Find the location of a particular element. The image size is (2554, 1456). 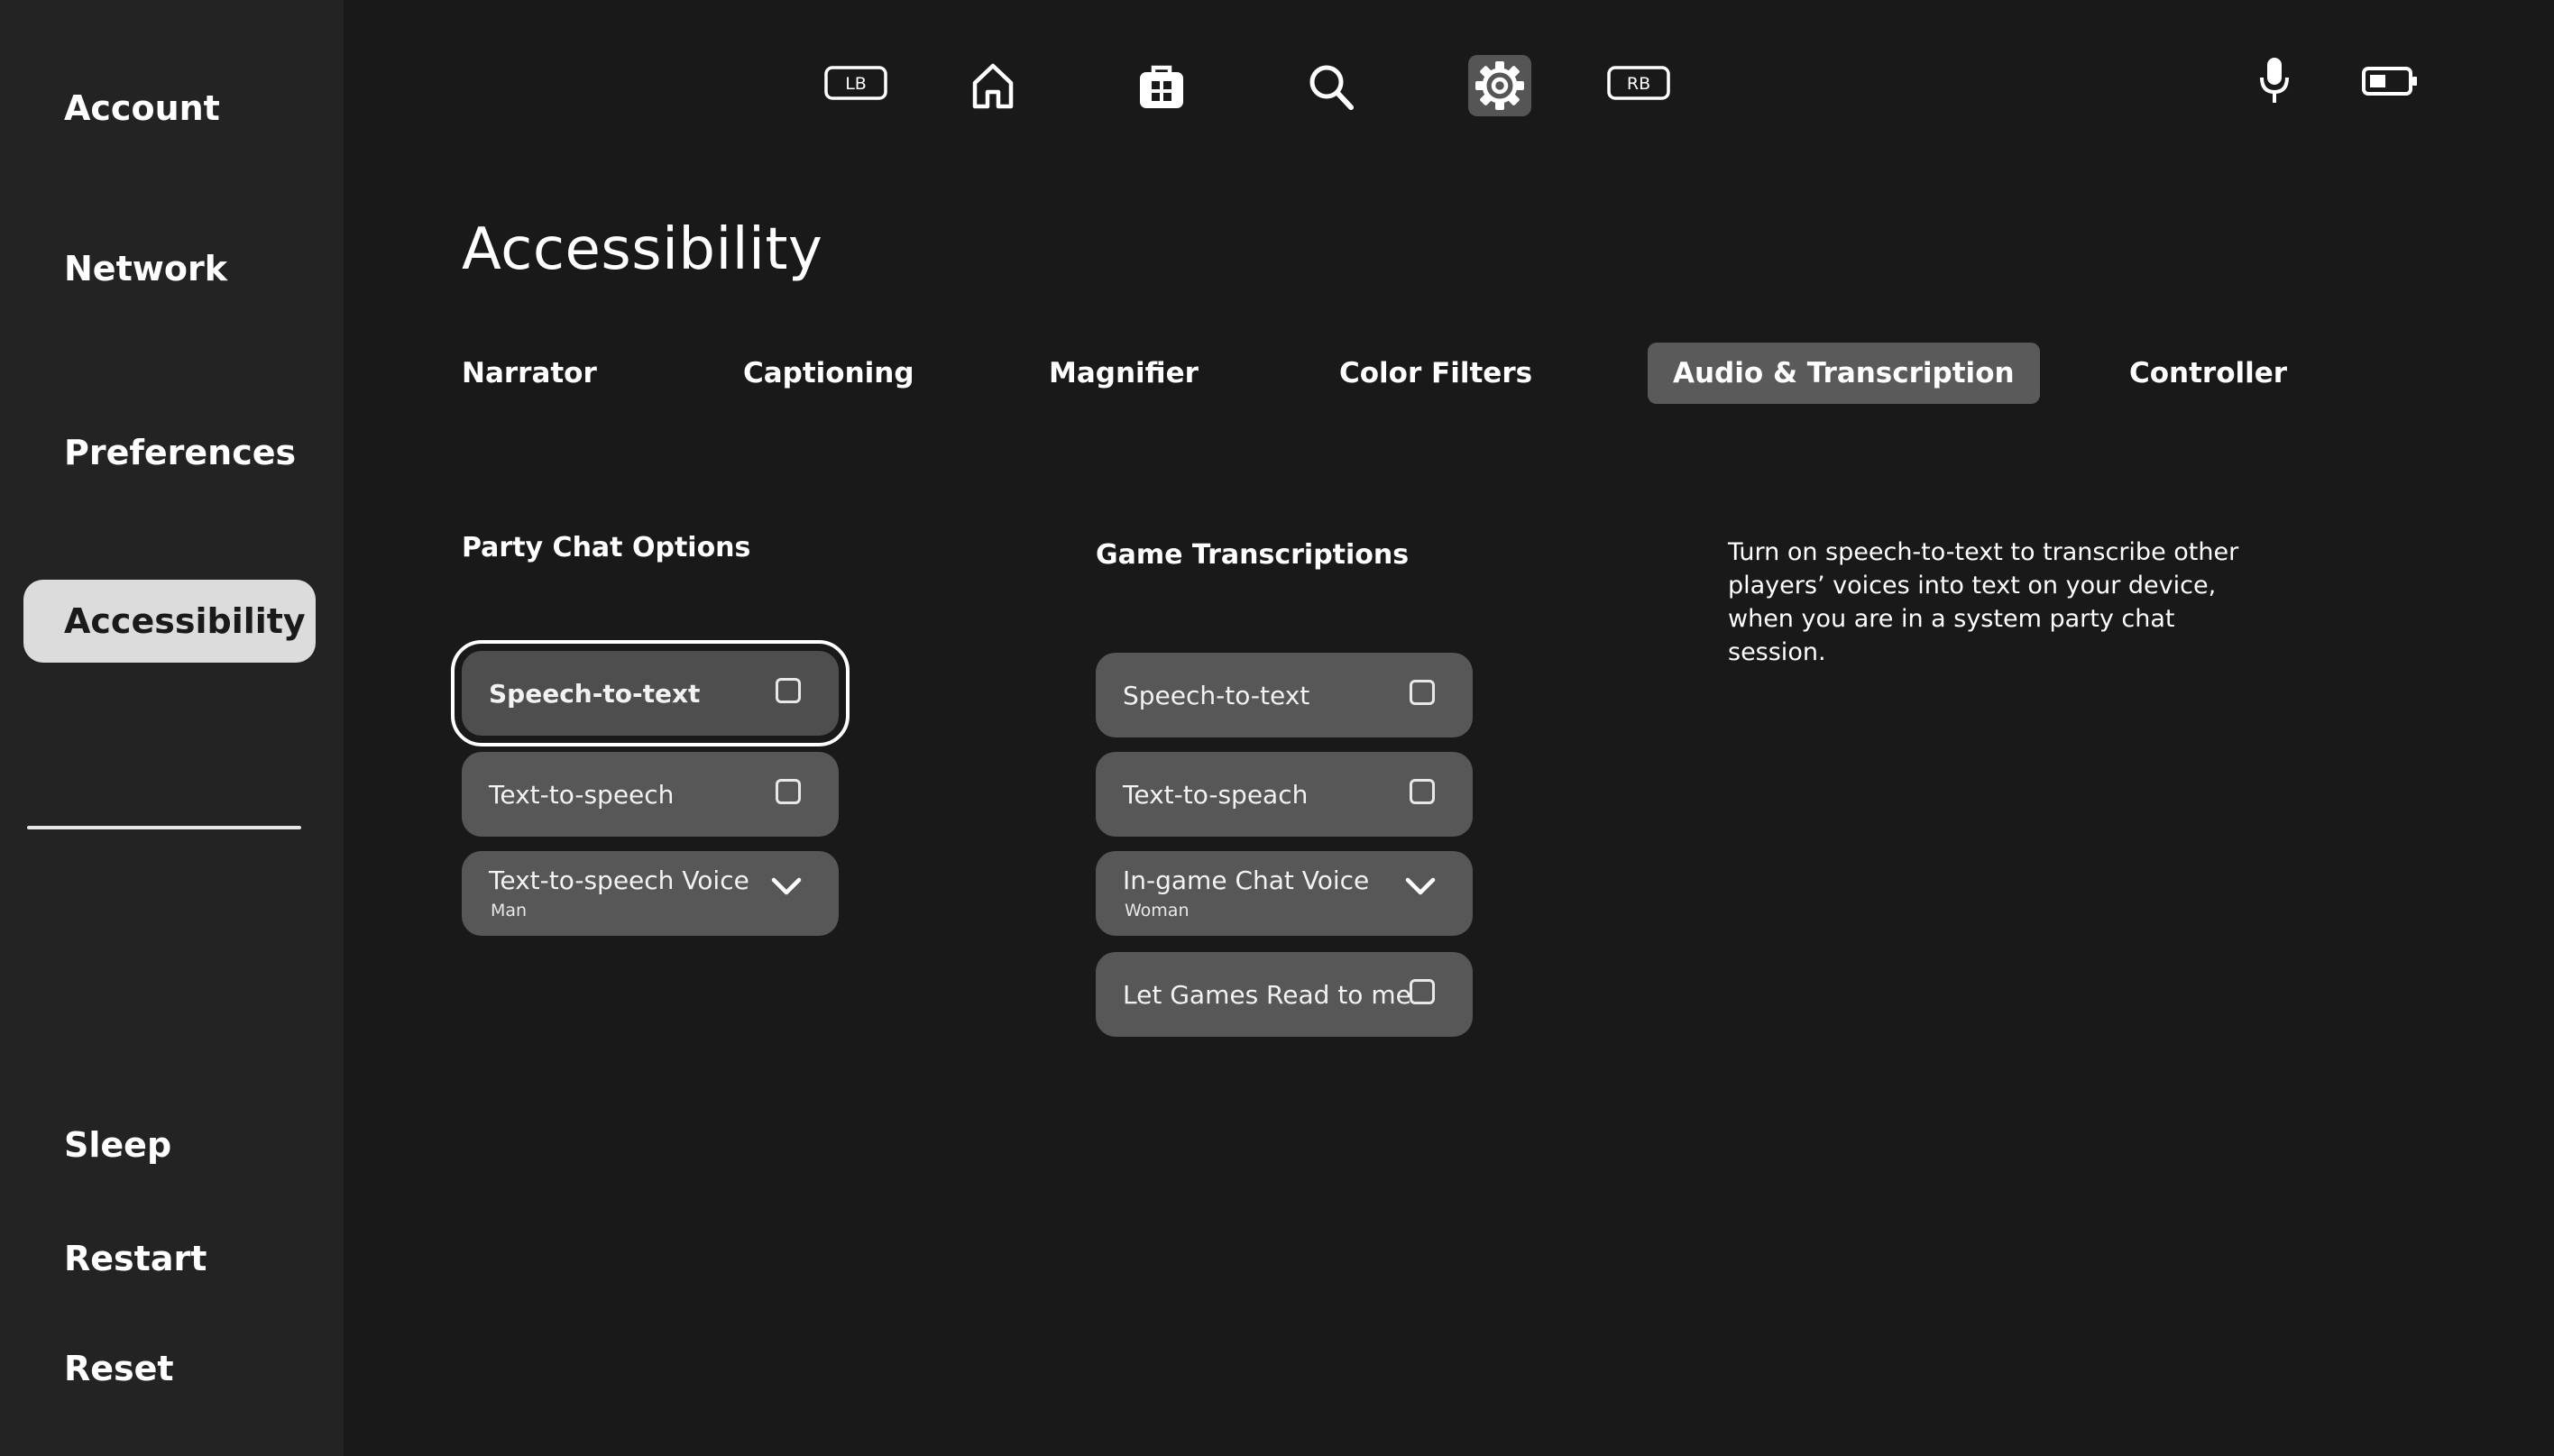

dropdown-value: Man is located at coordinates (509, 910).